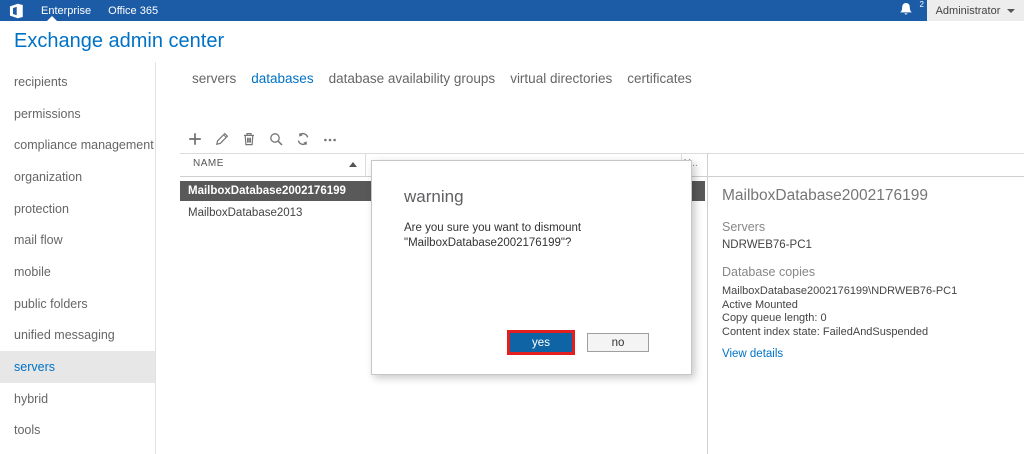 The height and width of the screenshot is (454, 1024). What do you see at coordinates (77, 145) in the screenshot?
I see `sidebar-item-compliance-management: compliance management` at bounding box center [77, 145].